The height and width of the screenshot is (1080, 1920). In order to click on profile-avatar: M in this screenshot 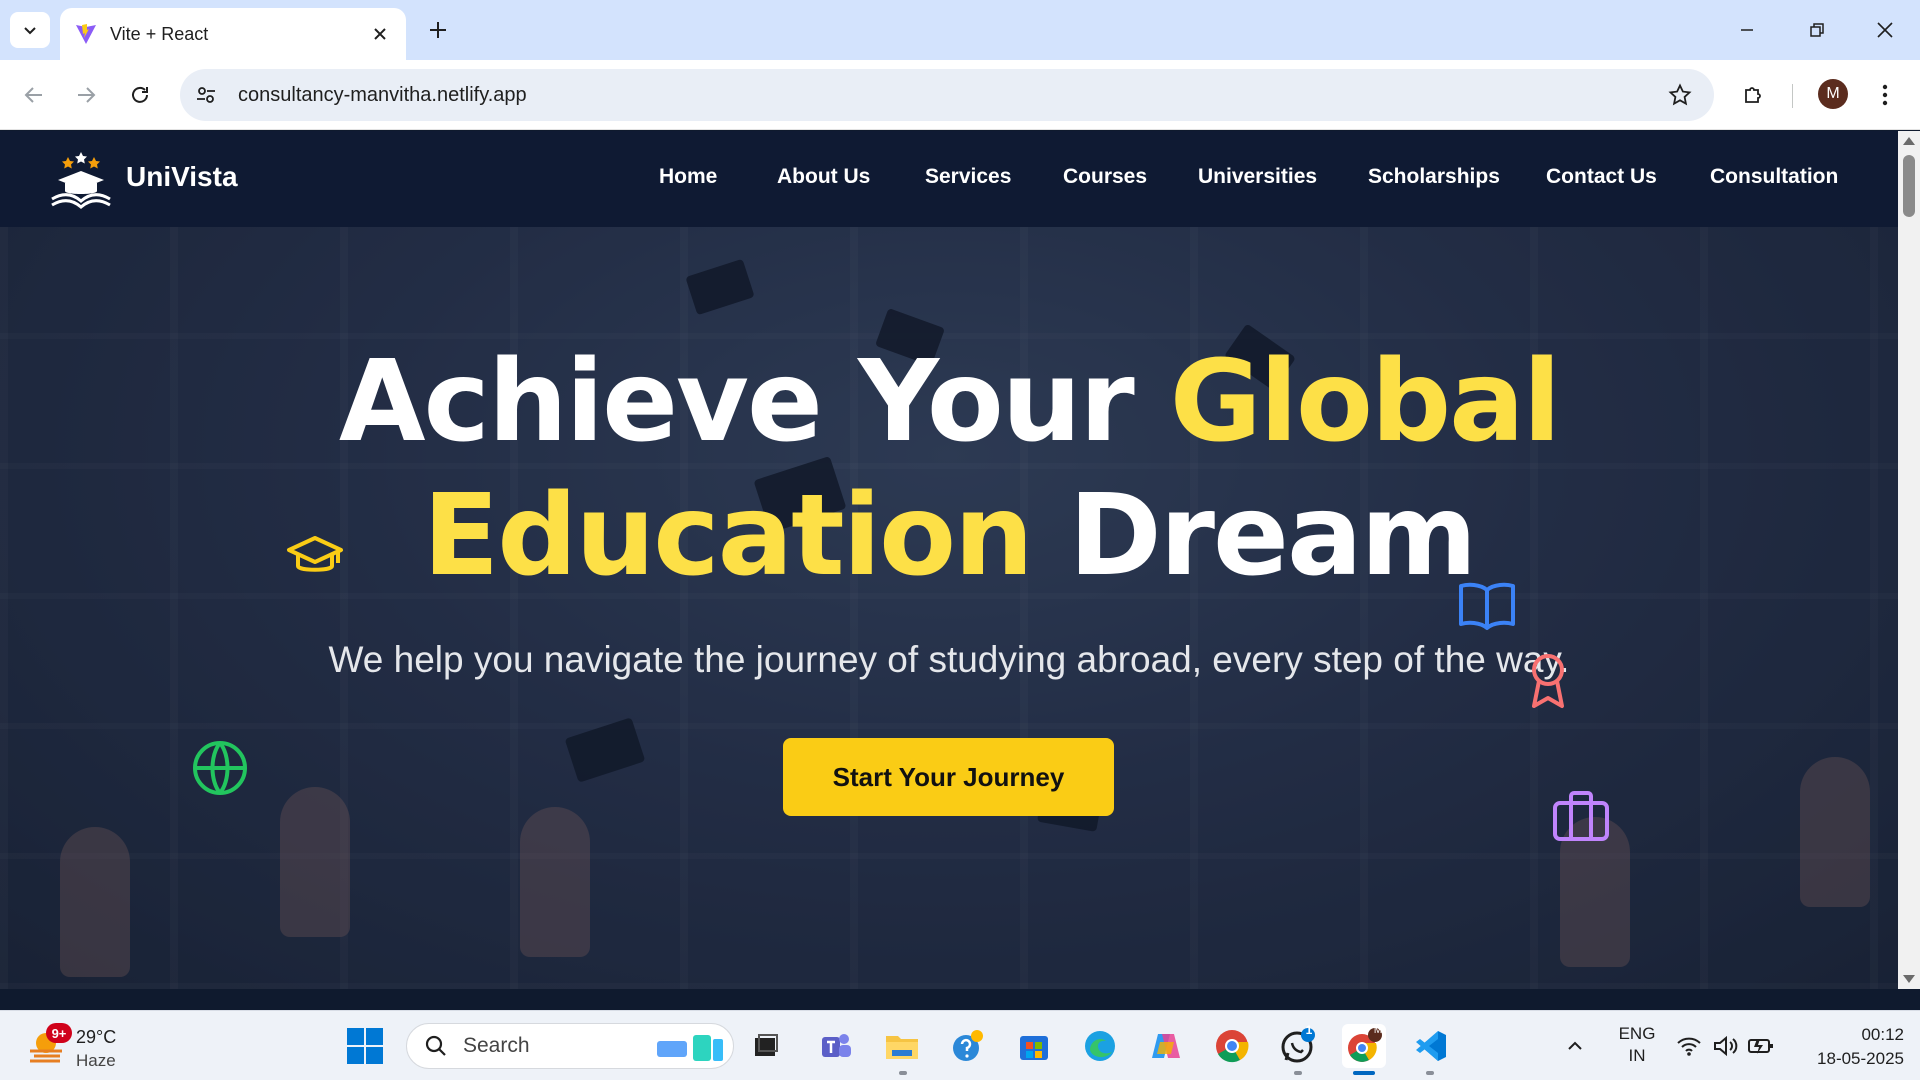, I will do `click(1833, 94)`.